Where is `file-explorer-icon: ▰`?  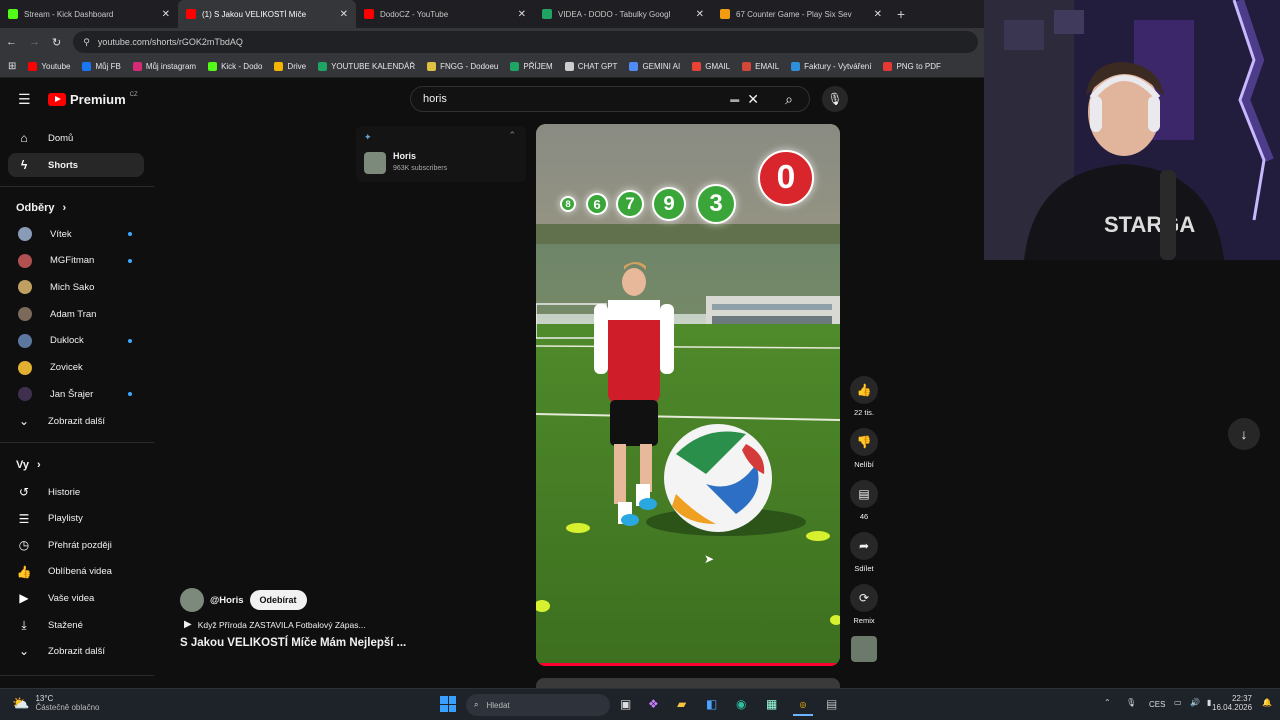 file-explorer-icon: ▰ is located at coordinates (681, 704).